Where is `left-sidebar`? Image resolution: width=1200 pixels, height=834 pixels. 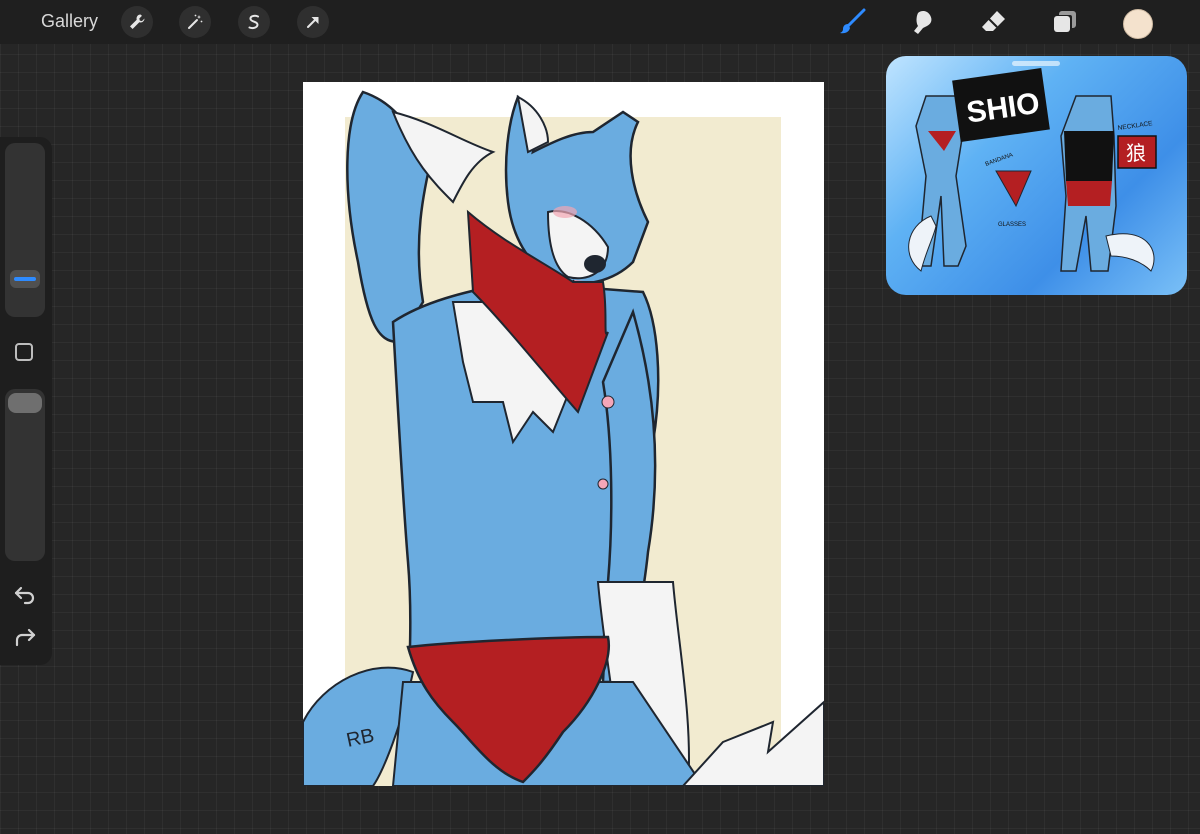 left-sidebar is located at coordinates (26, 401).